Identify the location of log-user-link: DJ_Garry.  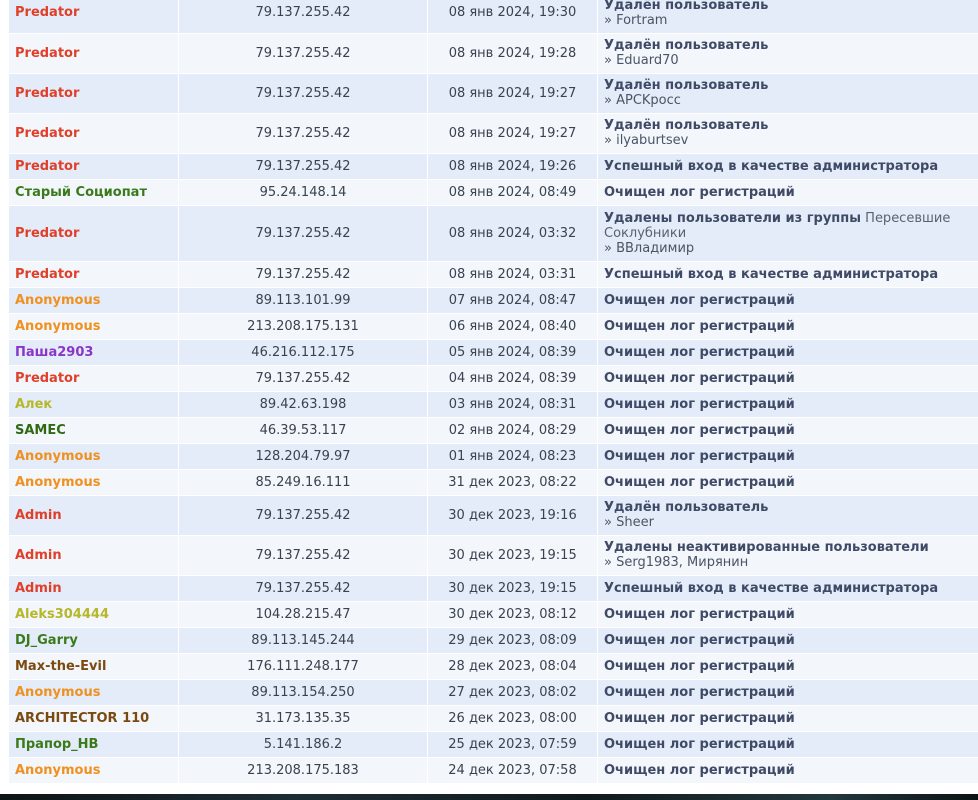
(94, 640).